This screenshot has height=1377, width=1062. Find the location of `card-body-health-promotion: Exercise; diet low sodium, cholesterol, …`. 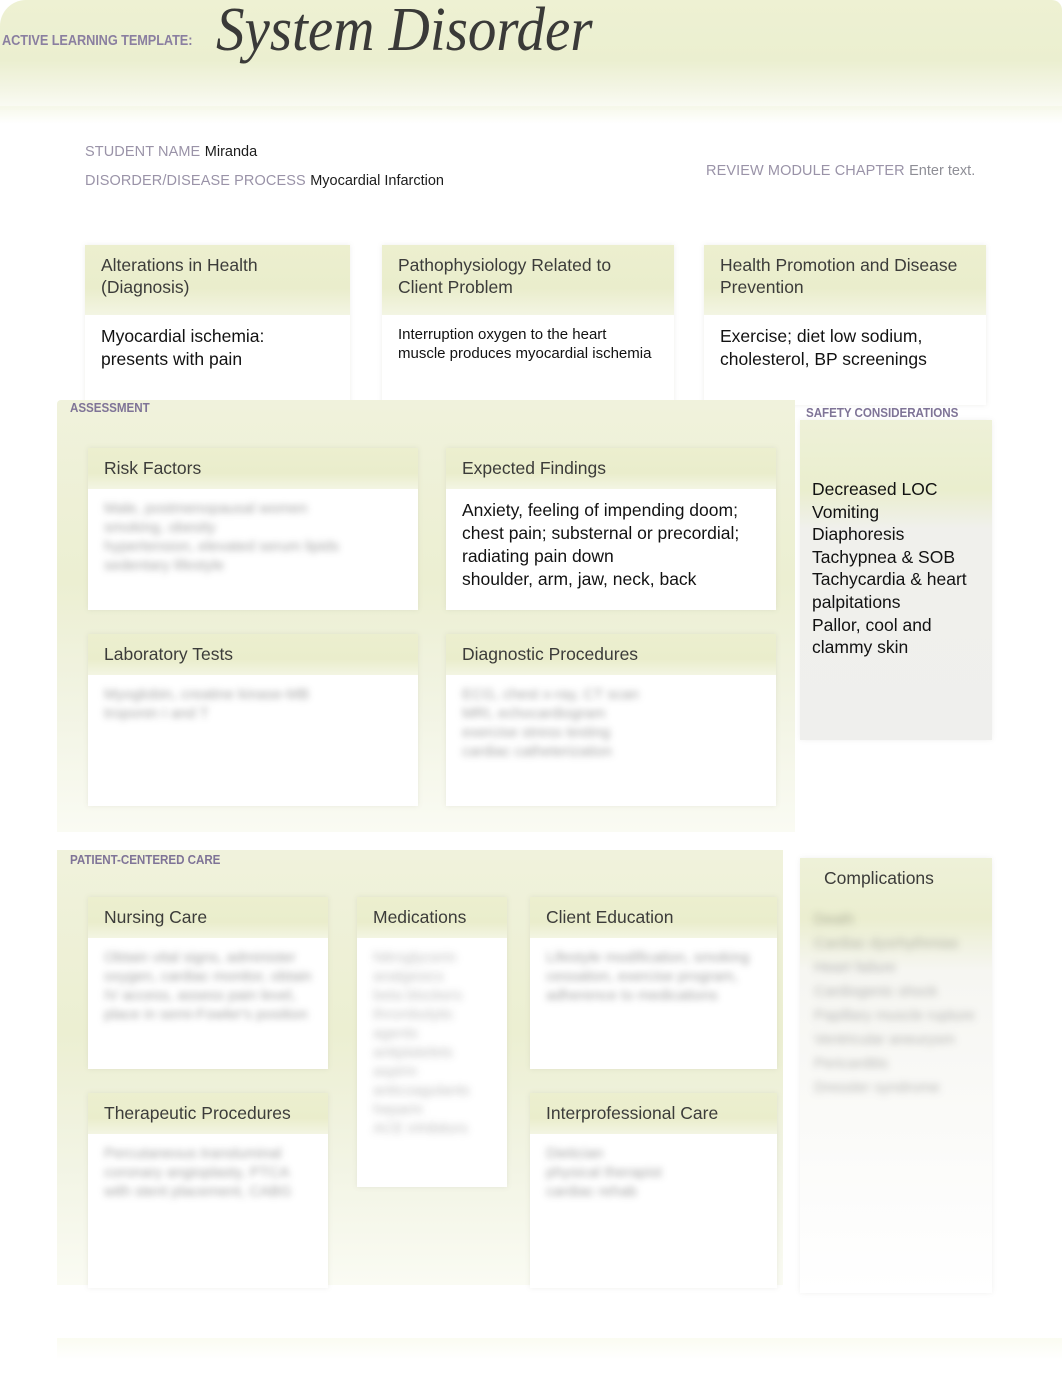

card-body-health-promotion: Exercise; diet low sodium, cholesterol, … is located at coordinates (845, 347).